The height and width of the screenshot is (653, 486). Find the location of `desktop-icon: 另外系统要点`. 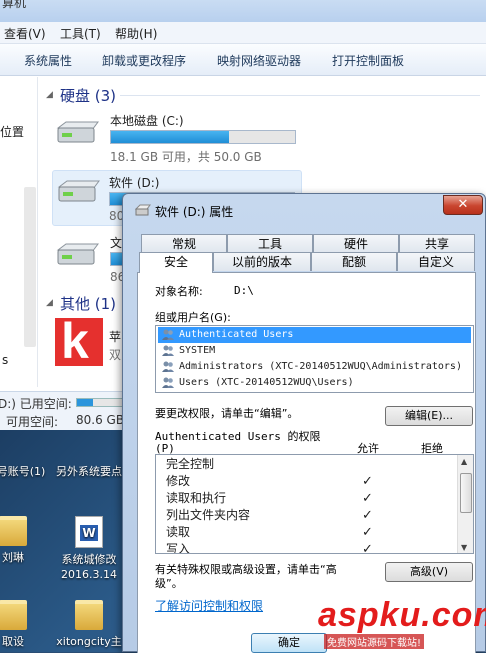

desktop-icon: 另外系统要点 is located at coordinates (89, 471).